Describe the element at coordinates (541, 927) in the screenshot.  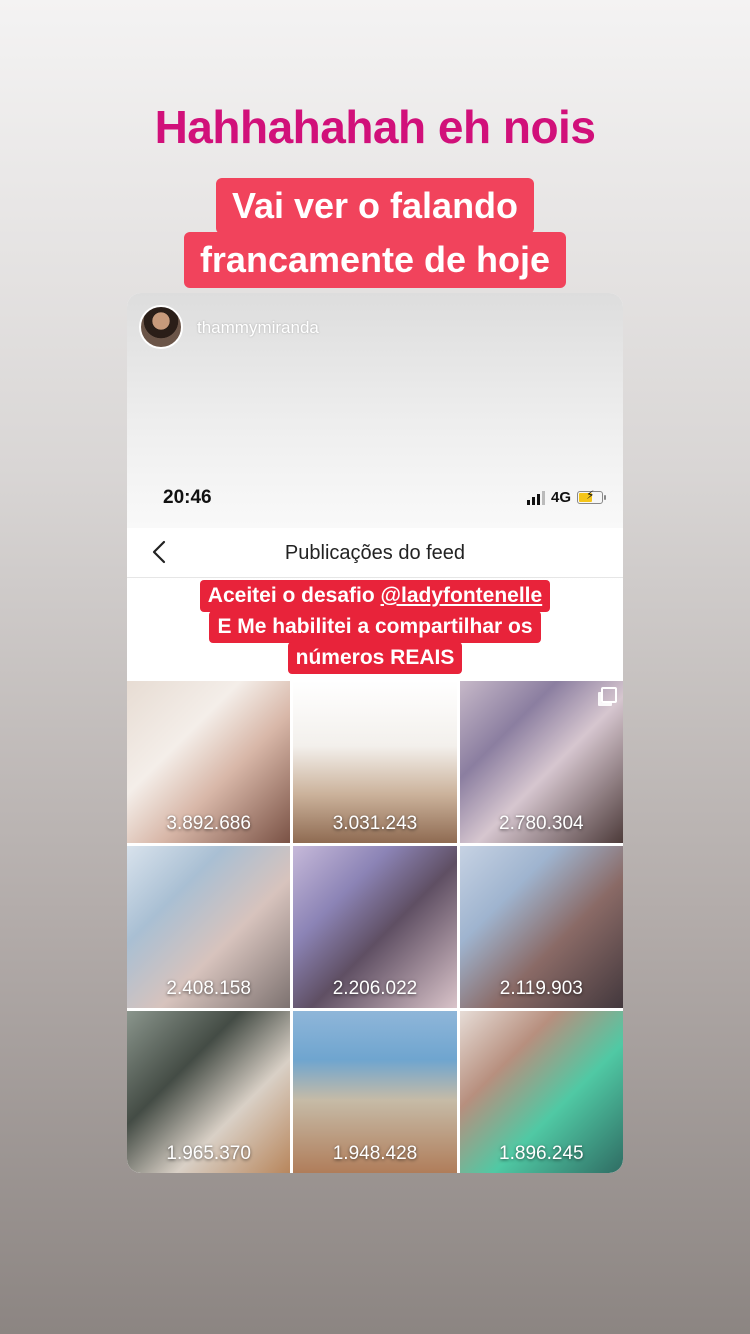
I see `grid-tile: 2.119.903` at that location.